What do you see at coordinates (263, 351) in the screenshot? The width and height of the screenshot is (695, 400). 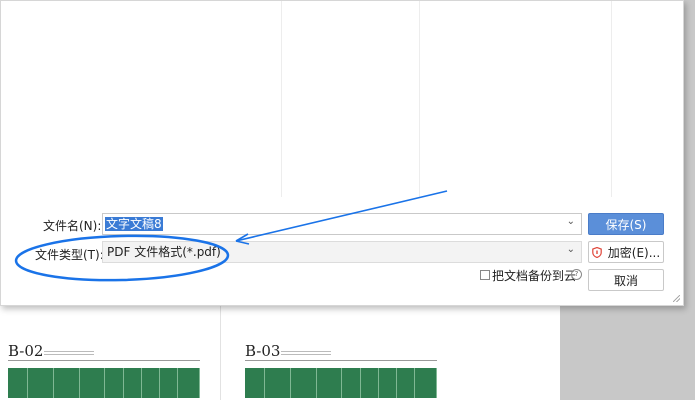 I see `page-code-b03: B-03` at bounding box center [263, 351].